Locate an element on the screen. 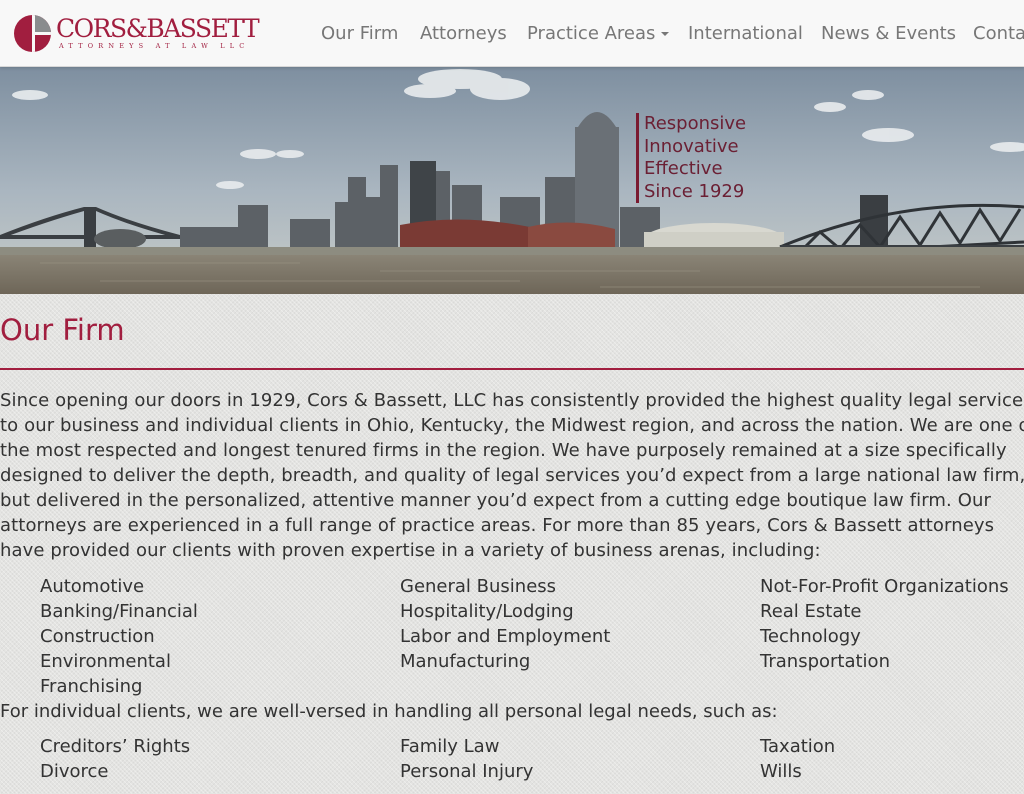 The image size is (1024, 794). nav-practice-areas: Practice Areas is located at coordinates (598, 34).